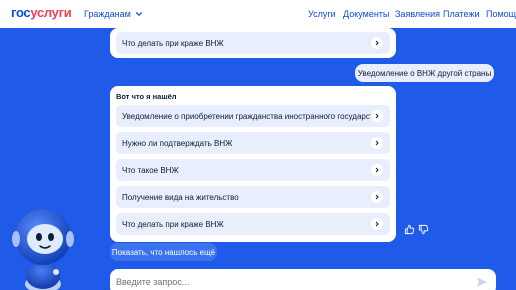  Describe the element at coordinates (409, 229) in the screenshot. I see `thumbs-up-icon` at that location.